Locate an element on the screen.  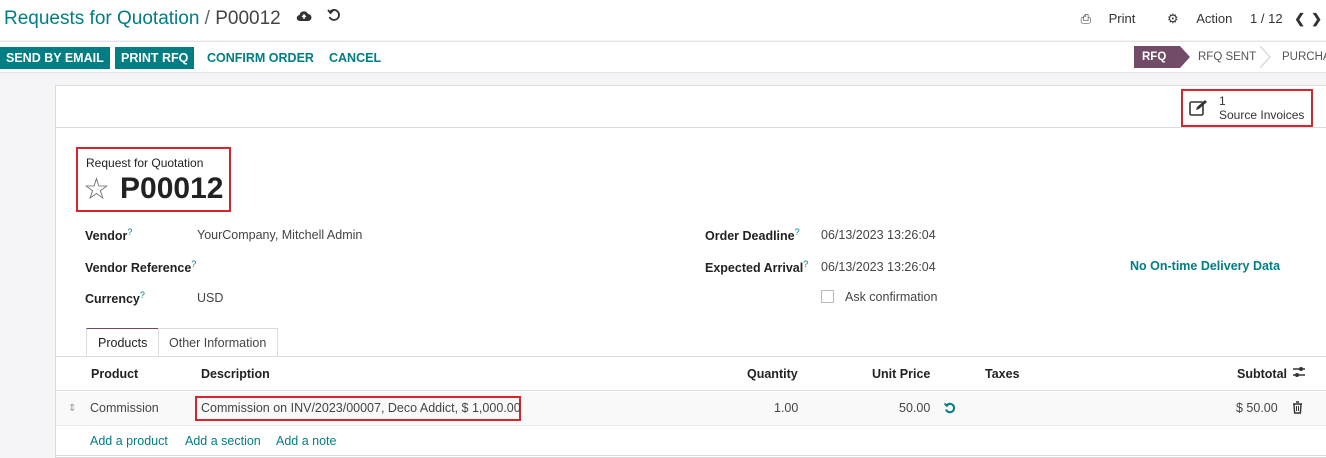
source-invoices-count: 1 is located at coordinates (1222, 101).